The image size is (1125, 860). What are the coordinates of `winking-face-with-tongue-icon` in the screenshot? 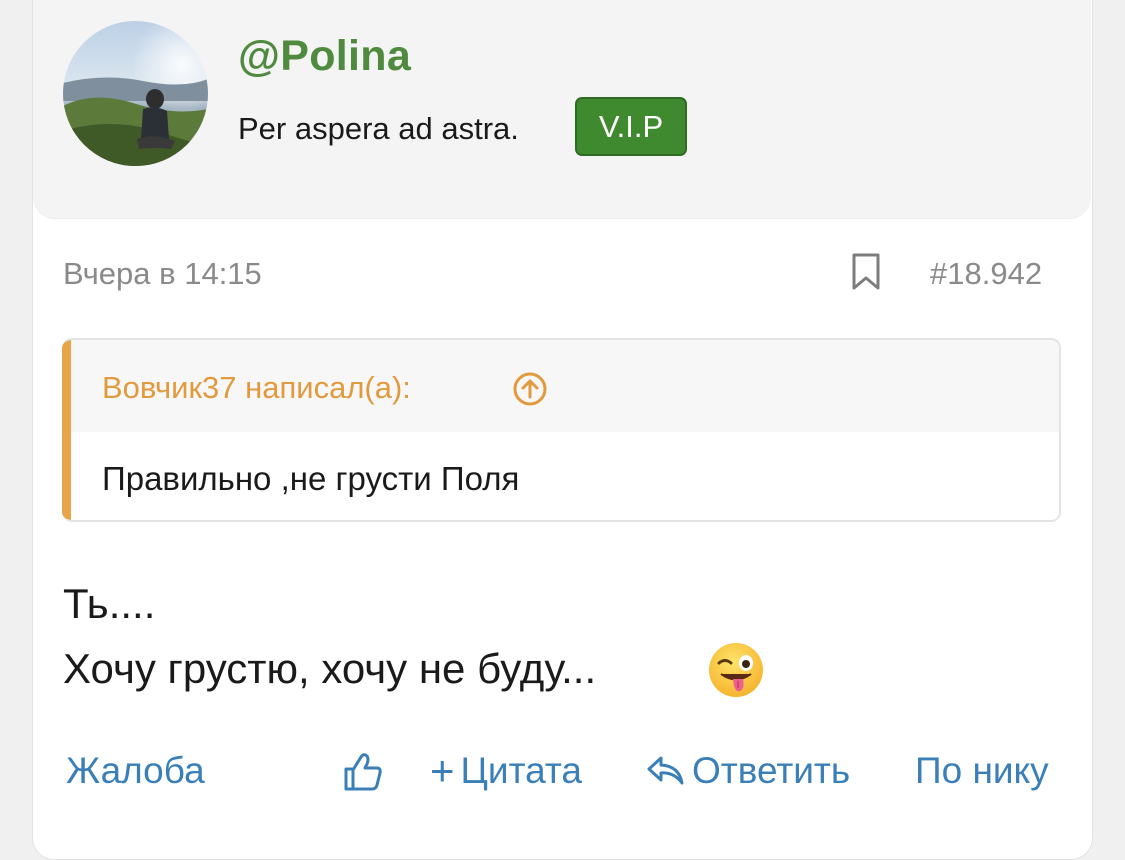 It's located at (736, 670).